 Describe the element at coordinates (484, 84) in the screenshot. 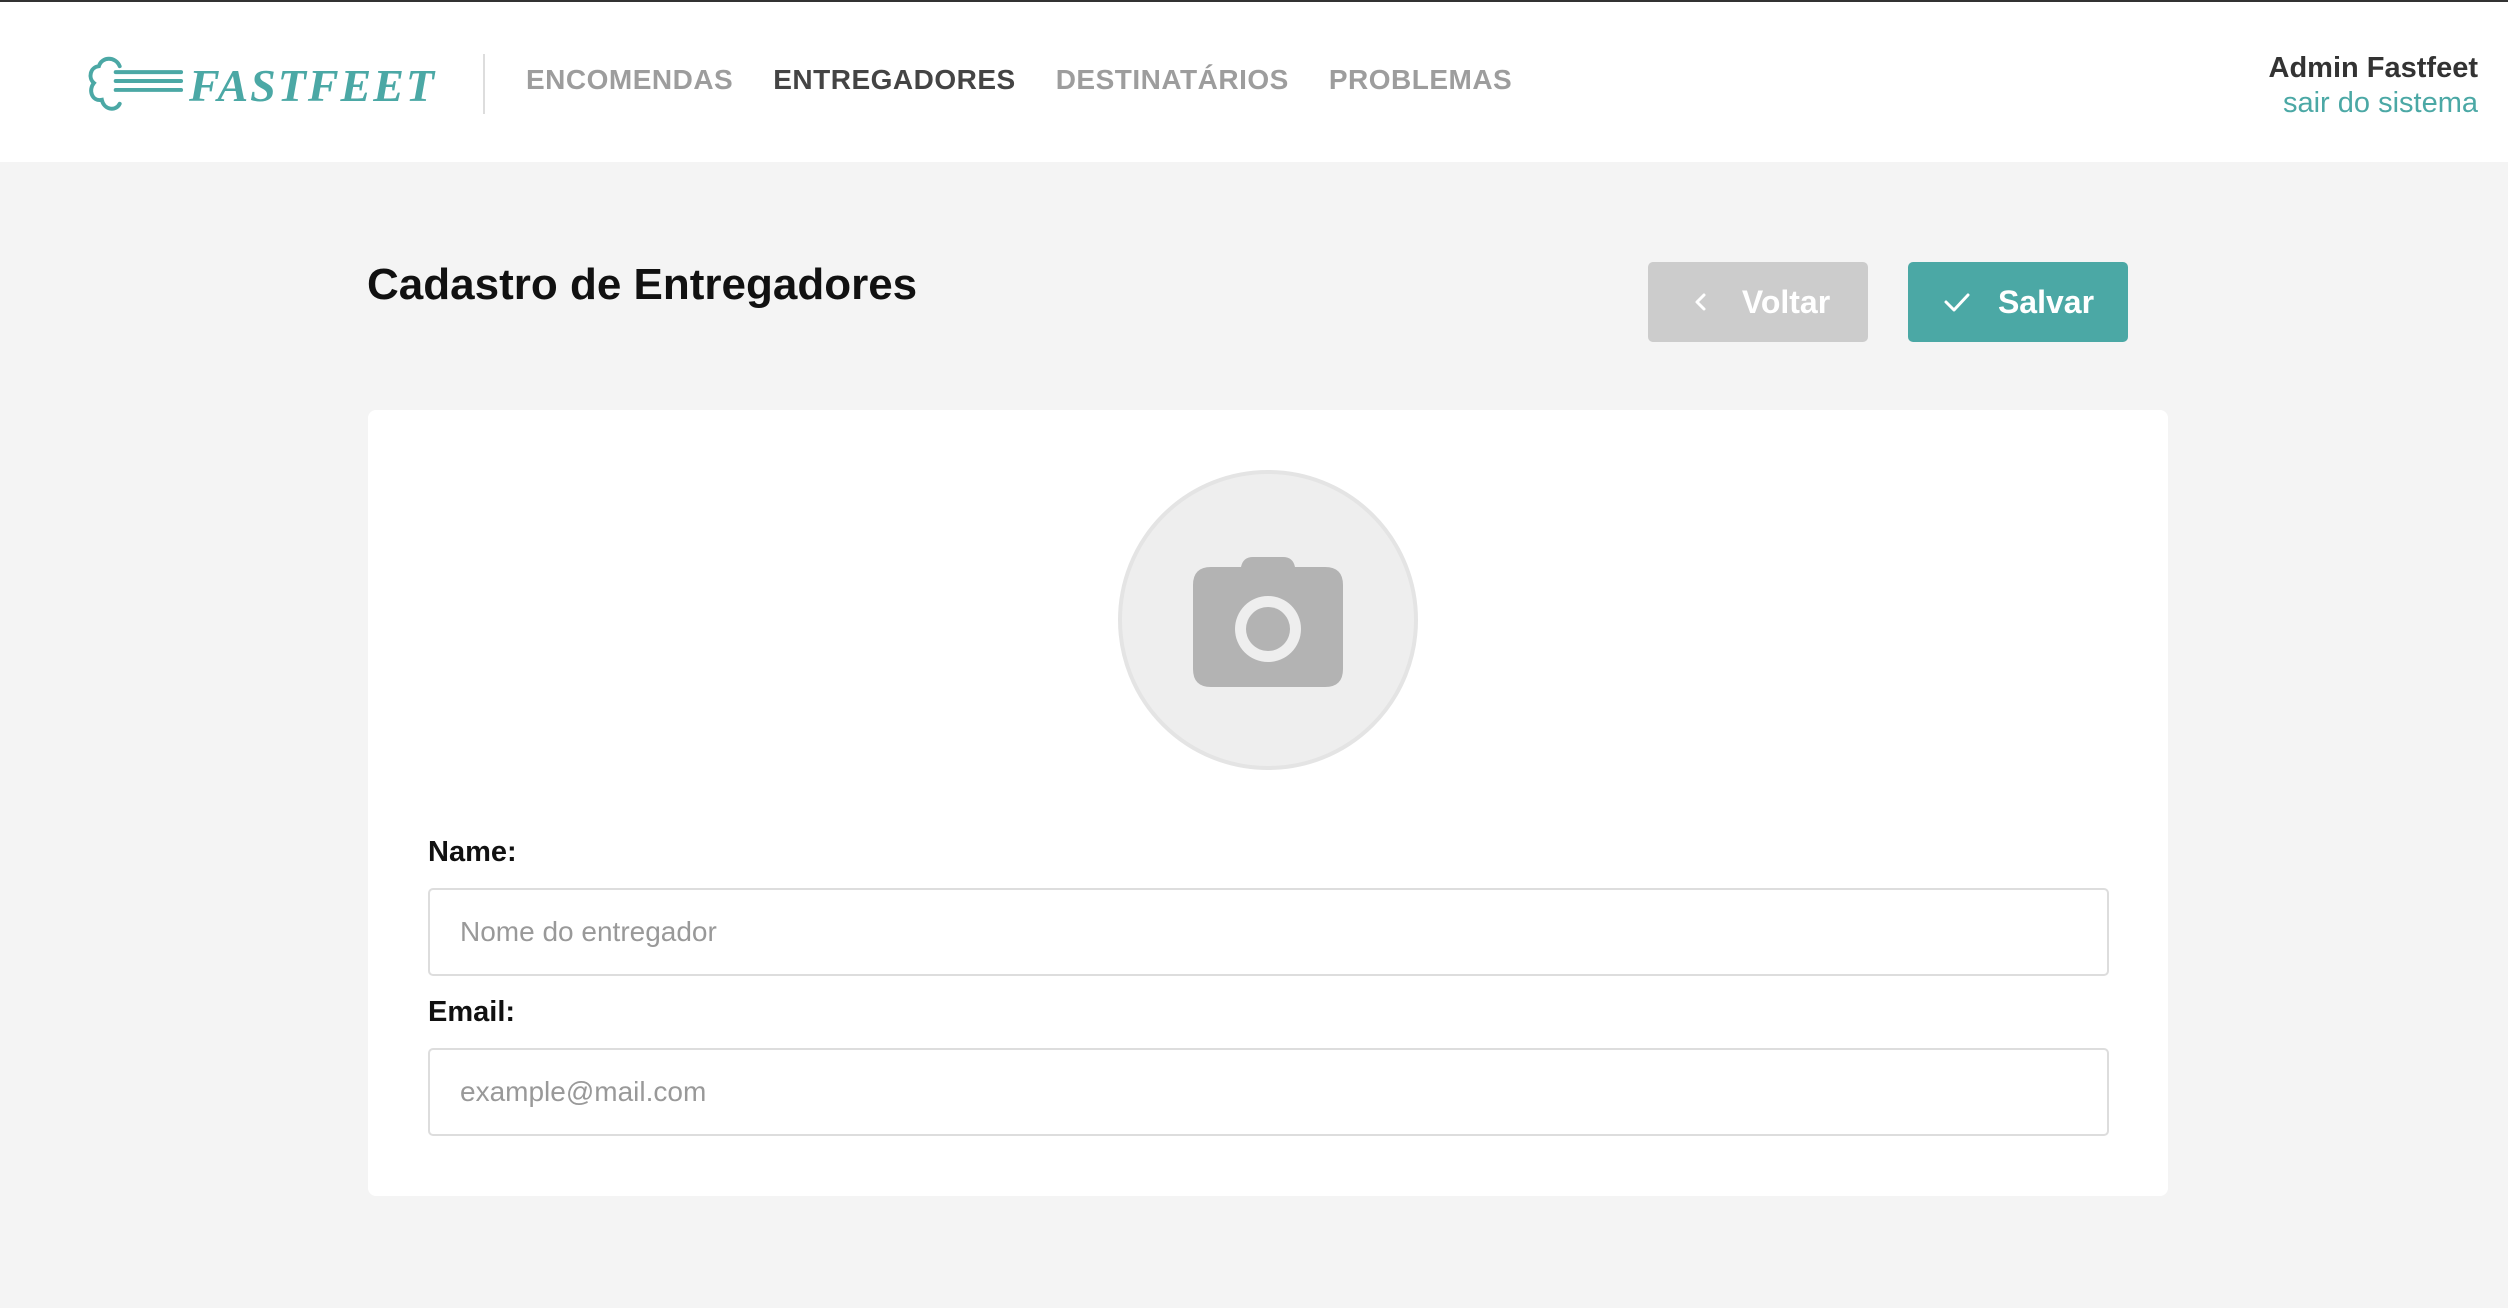

I see `header-divider` at that location.